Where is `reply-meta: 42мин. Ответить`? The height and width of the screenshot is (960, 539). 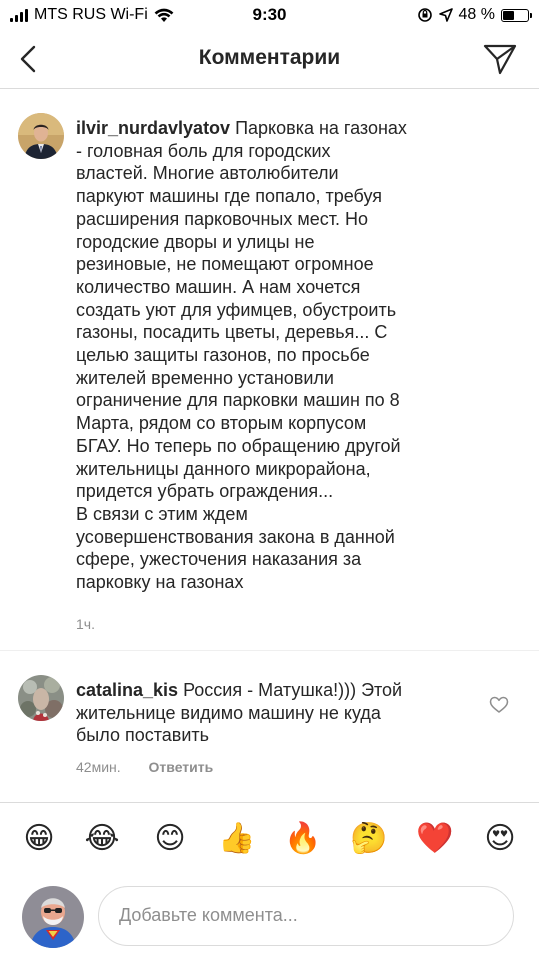 reply-meta: 42мин. Ответить is located at coordinates (156, 767).